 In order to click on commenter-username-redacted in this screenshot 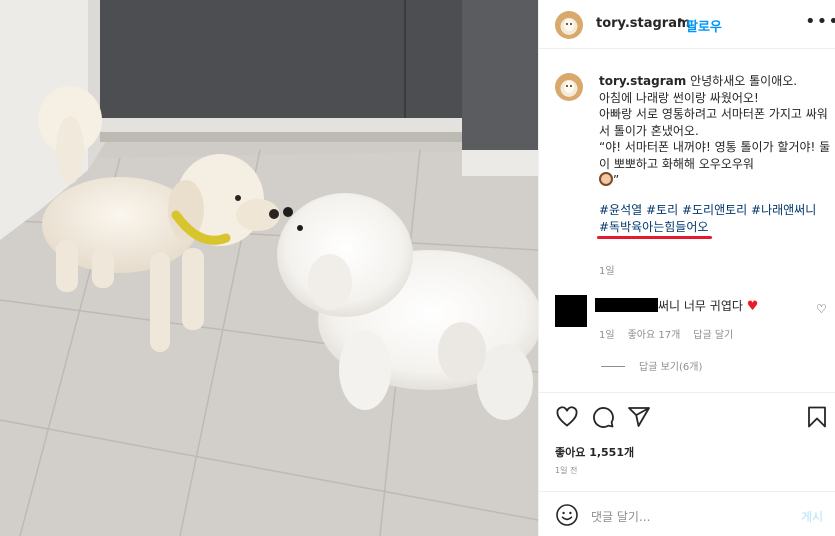, I will do `click(626, 305)`.